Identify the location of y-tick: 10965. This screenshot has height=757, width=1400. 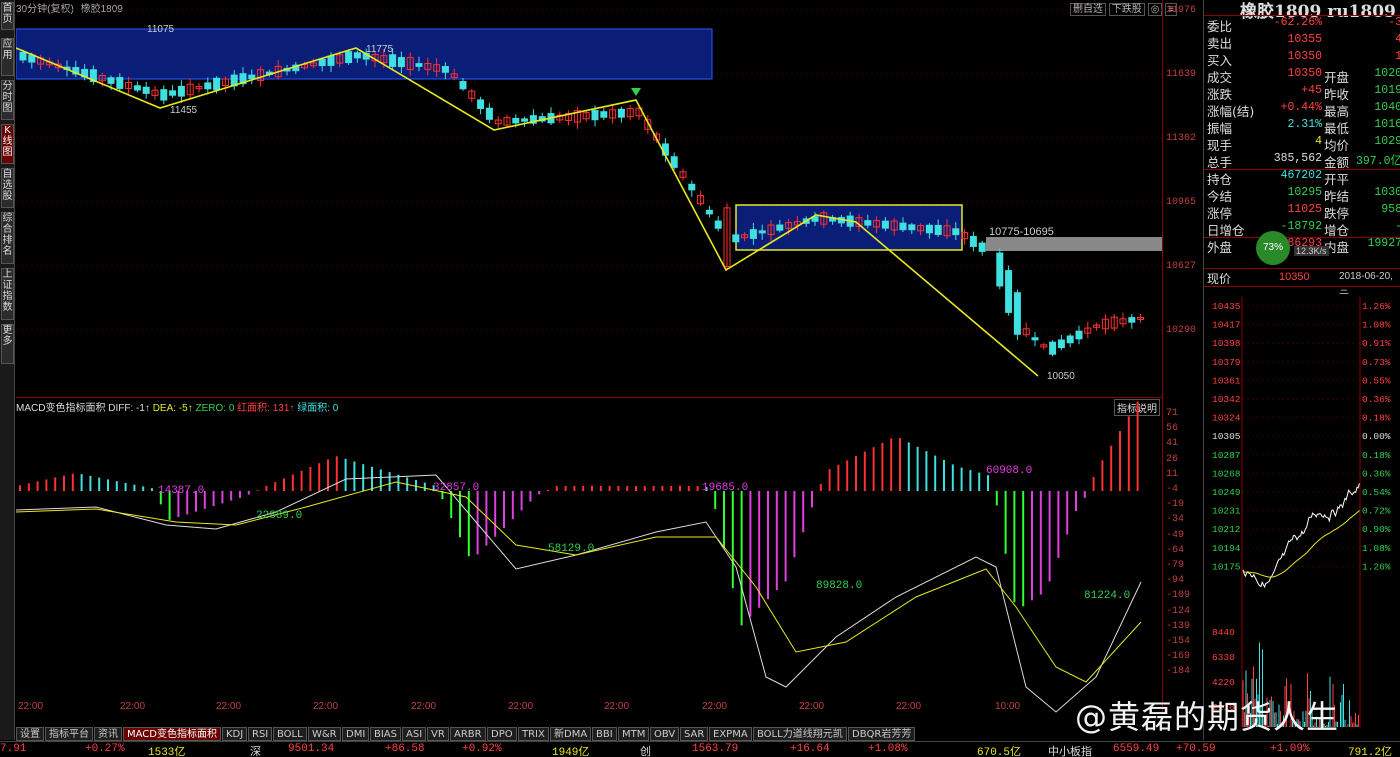
(1181, 202).